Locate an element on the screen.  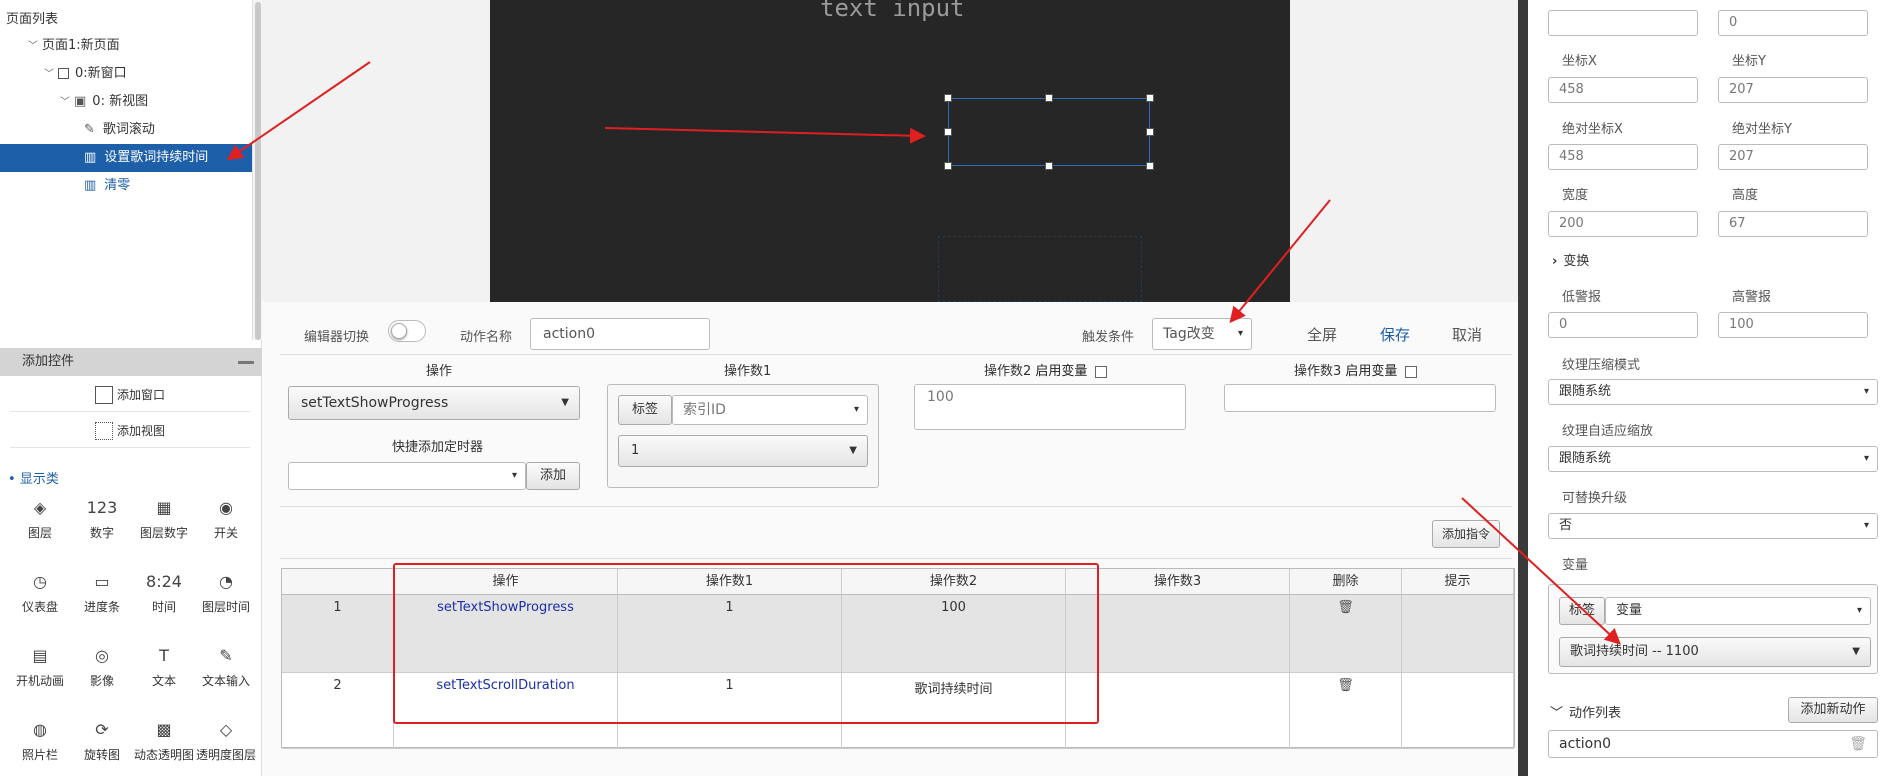
control-item: ◎ 影像 is located at coordinates (102, 666).